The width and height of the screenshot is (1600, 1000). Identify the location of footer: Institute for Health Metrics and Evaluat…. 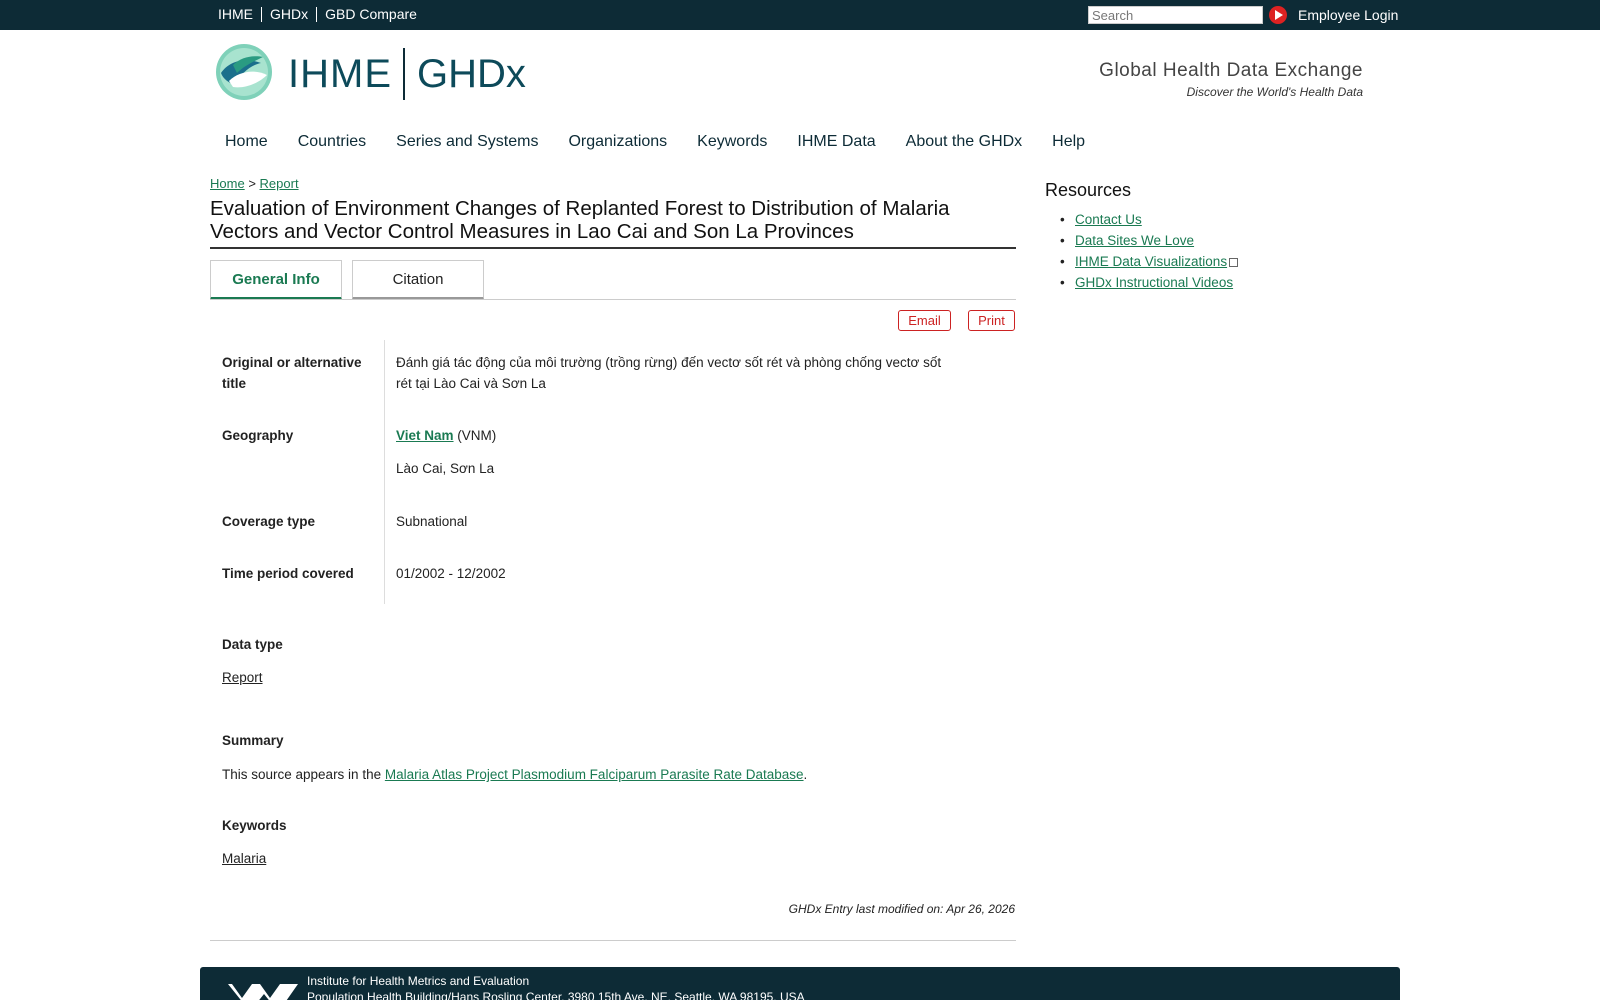
(800, 983).